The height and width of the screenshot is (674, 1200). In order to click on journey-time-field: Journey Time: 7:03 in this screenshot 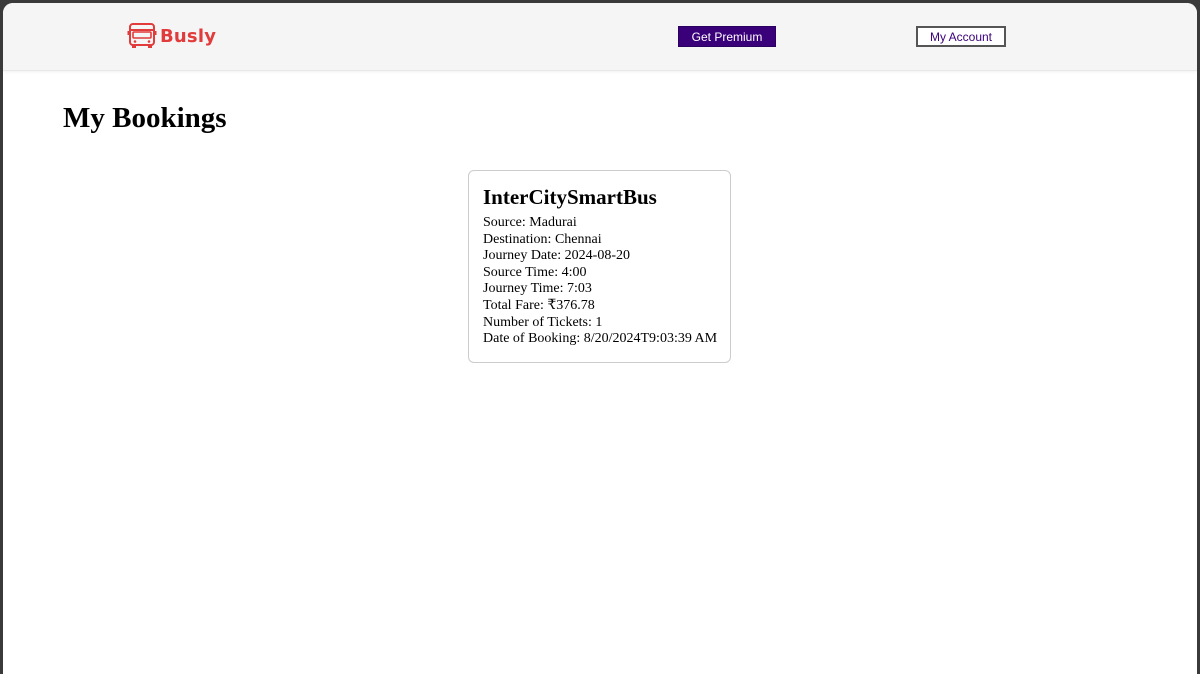, I will do `click(537, 289)`.